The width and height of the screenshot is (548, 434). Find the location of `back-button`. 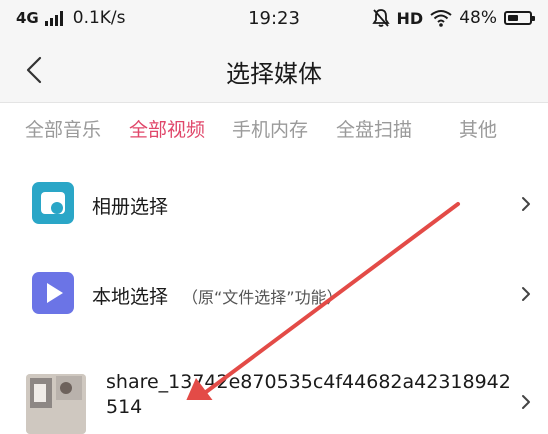

back-button is located at coordinates (38, 70).